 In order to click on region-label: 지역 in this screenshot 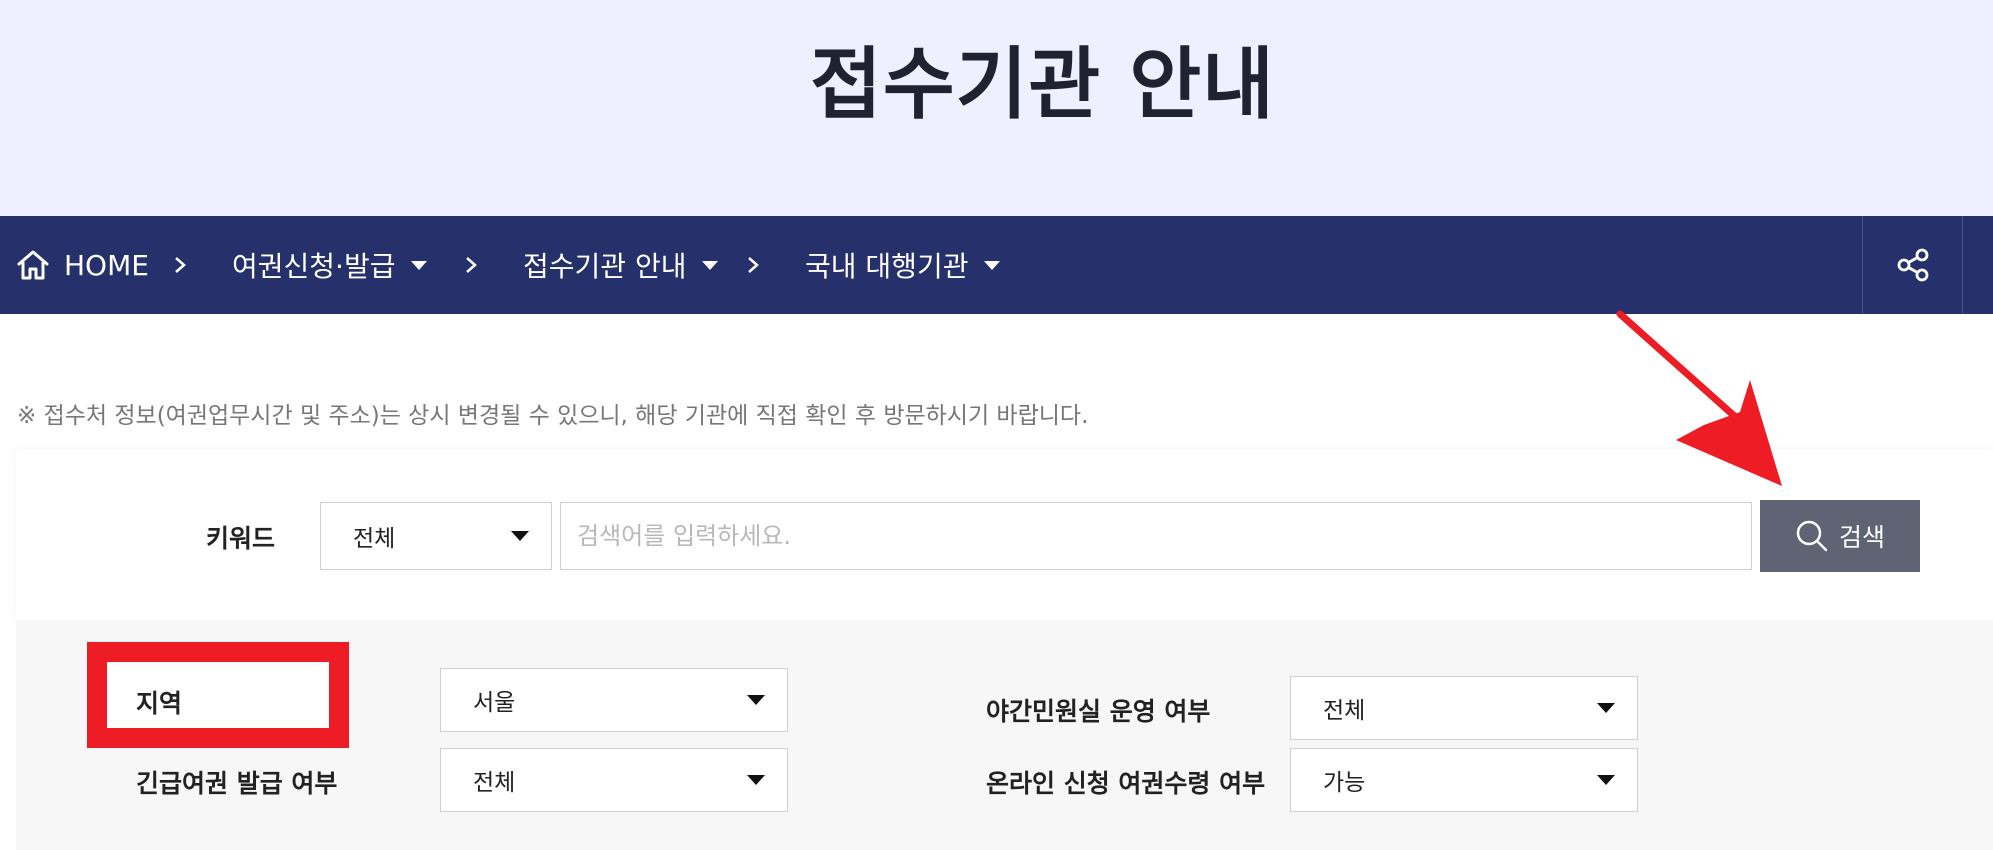, I will do `click(159, 703)`.